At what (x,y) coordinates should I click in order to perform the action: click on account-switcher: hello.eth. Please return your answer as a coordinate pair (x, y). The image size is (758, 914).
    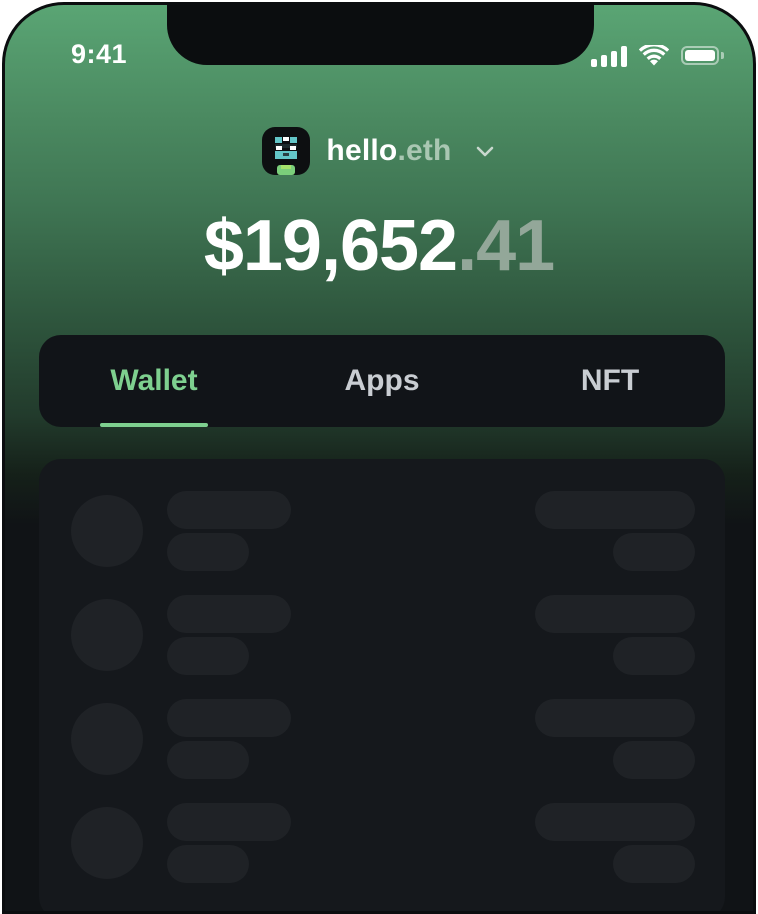
    Looking at the image, I should click on (379, 151).